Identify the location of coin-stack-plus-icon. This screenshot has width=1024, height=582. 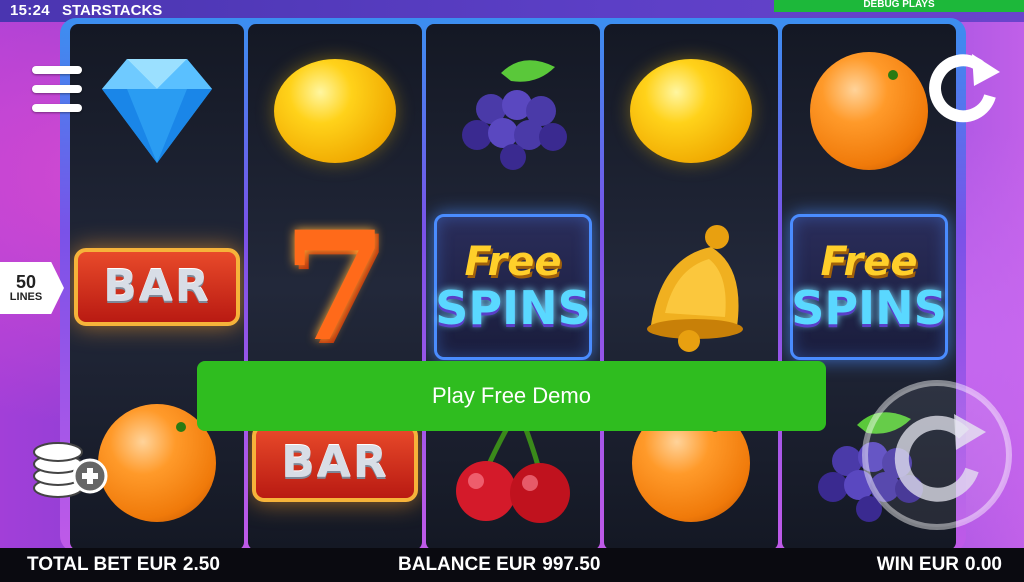
(70, 470).